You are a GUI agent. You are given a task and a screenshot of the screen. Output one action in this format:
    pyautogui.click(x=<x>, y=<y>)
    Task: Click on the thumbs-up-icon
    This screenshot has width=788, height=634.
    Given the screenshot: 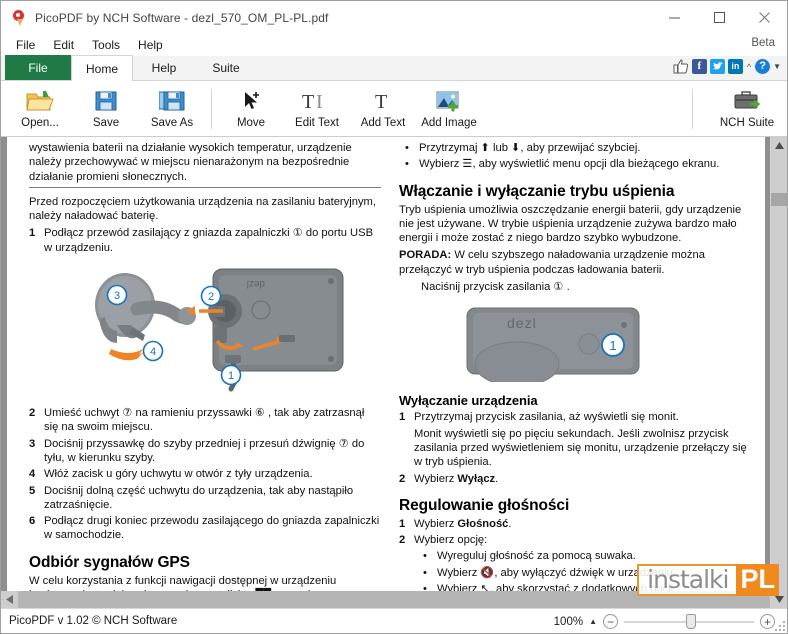 What is the action you would take?
    pyautogui.click(x=681, y=66)
    